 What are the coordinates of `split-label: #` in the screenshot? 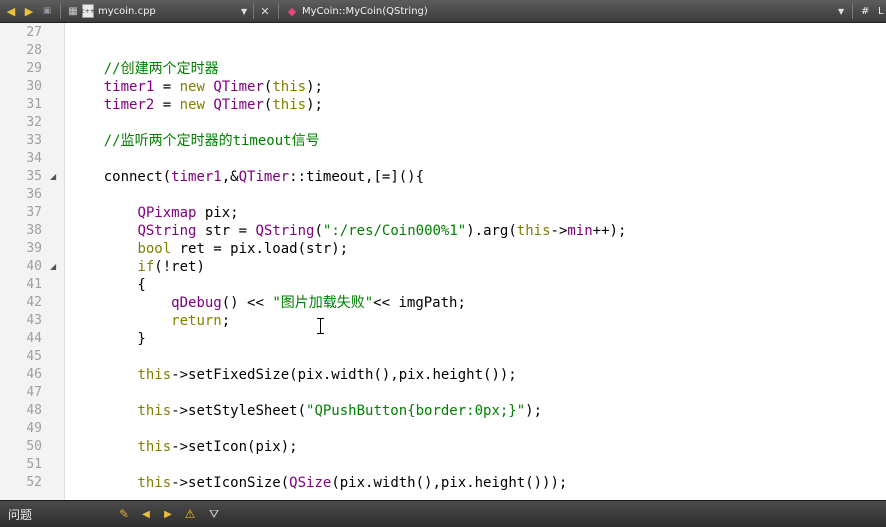 It's located at (865, 11).